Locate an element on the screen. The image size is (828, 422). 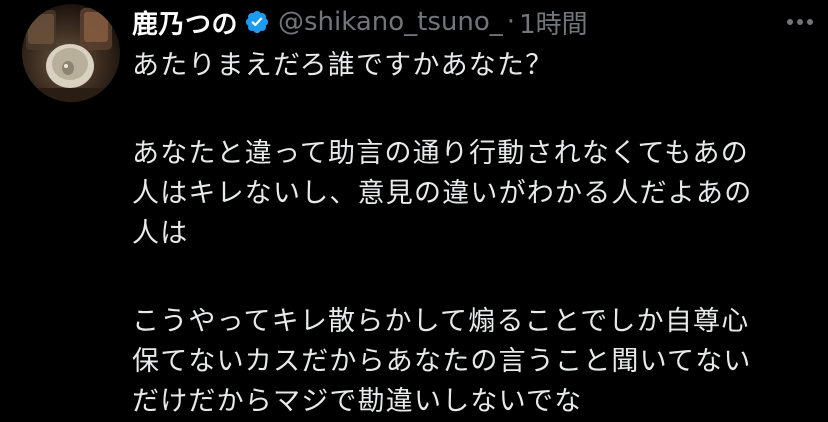
timestamp: 1時間 is located at coordinates (553, 22).